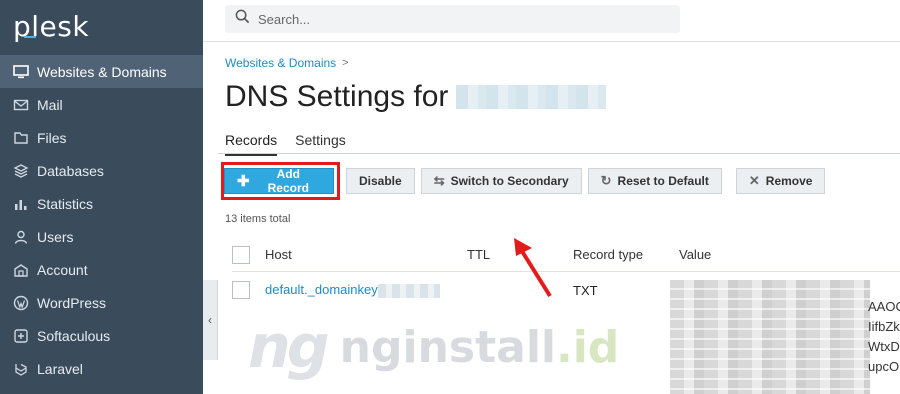 The width and height of the screenshot is (900, 394). What do you see at coordinates (101, 368) in the screenshot?
I see `sidebar-item-laravel: Laravel` at bounding box center [101, 368].